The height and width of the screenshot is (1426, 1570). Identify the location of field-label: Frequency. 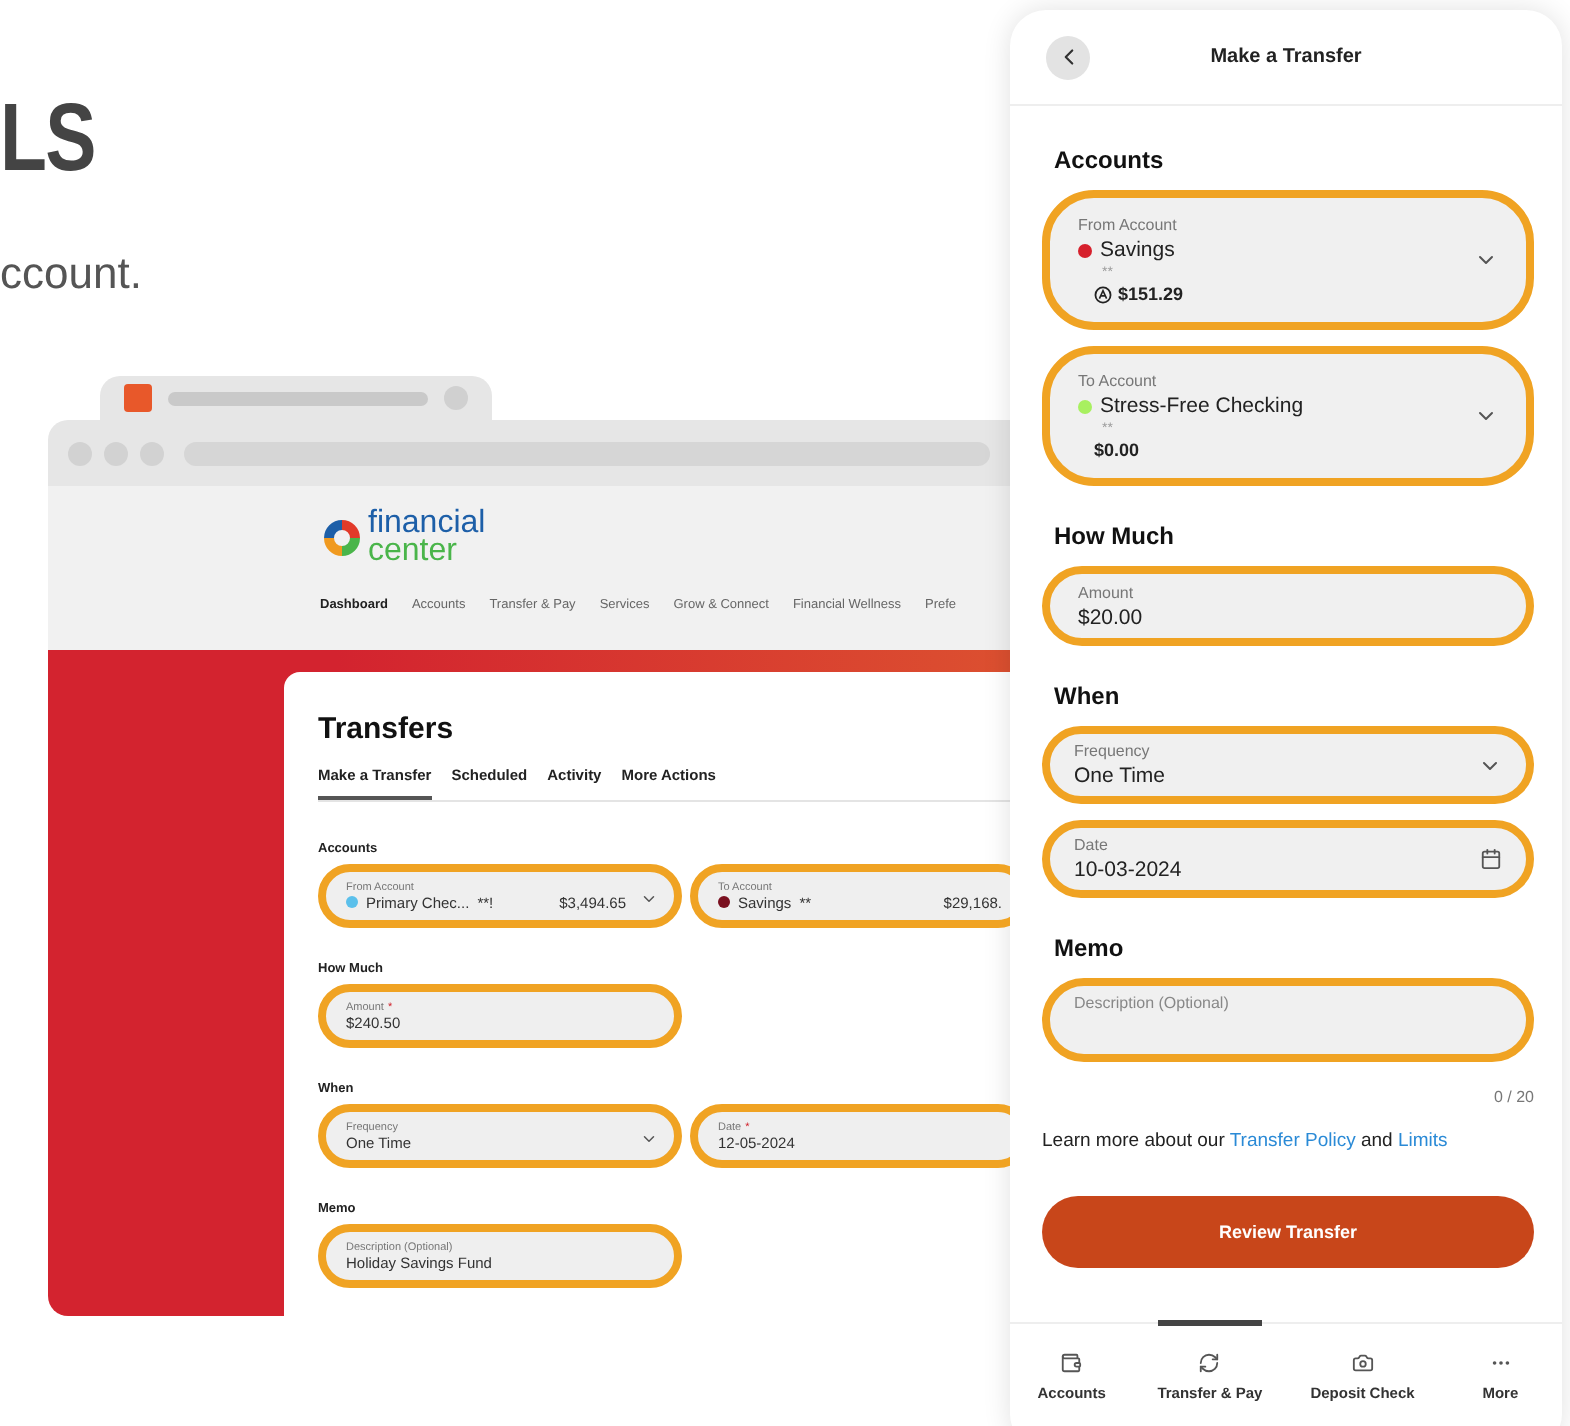
(1113, 751).